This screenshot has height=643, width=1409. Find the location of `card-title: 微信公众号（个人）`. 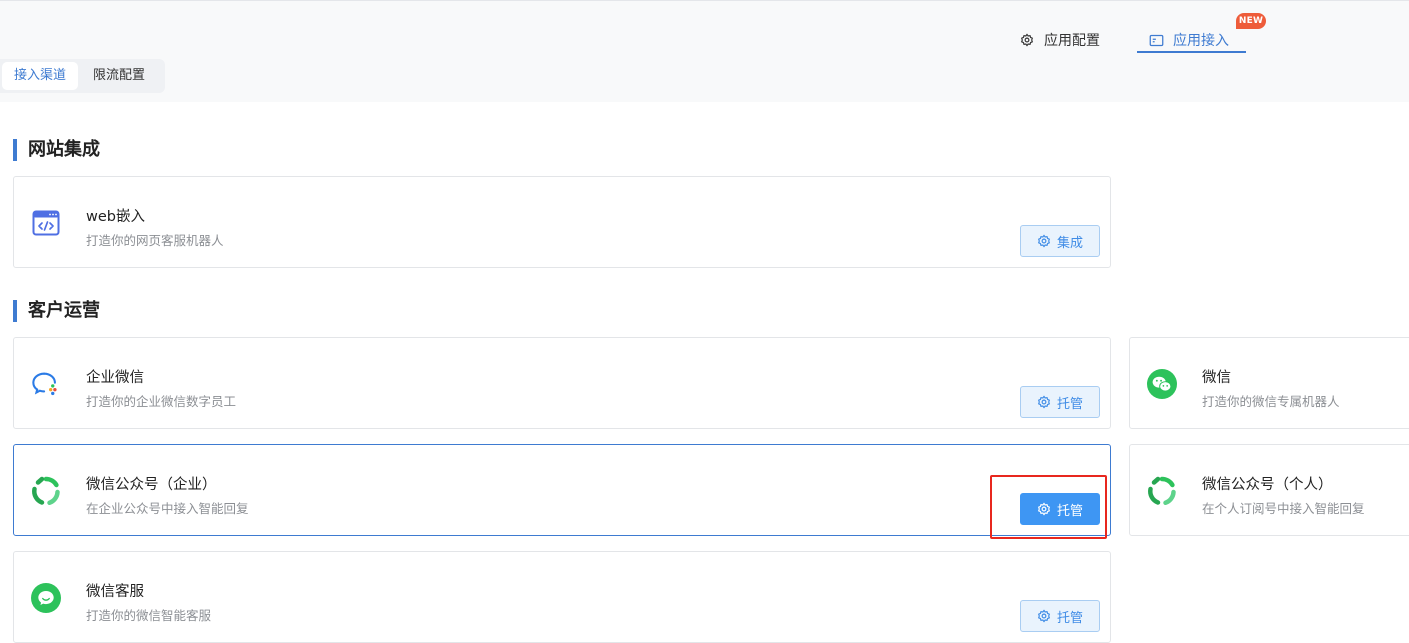

card-title: 微信公众号（个人） is located at coordinates (1267, 485).